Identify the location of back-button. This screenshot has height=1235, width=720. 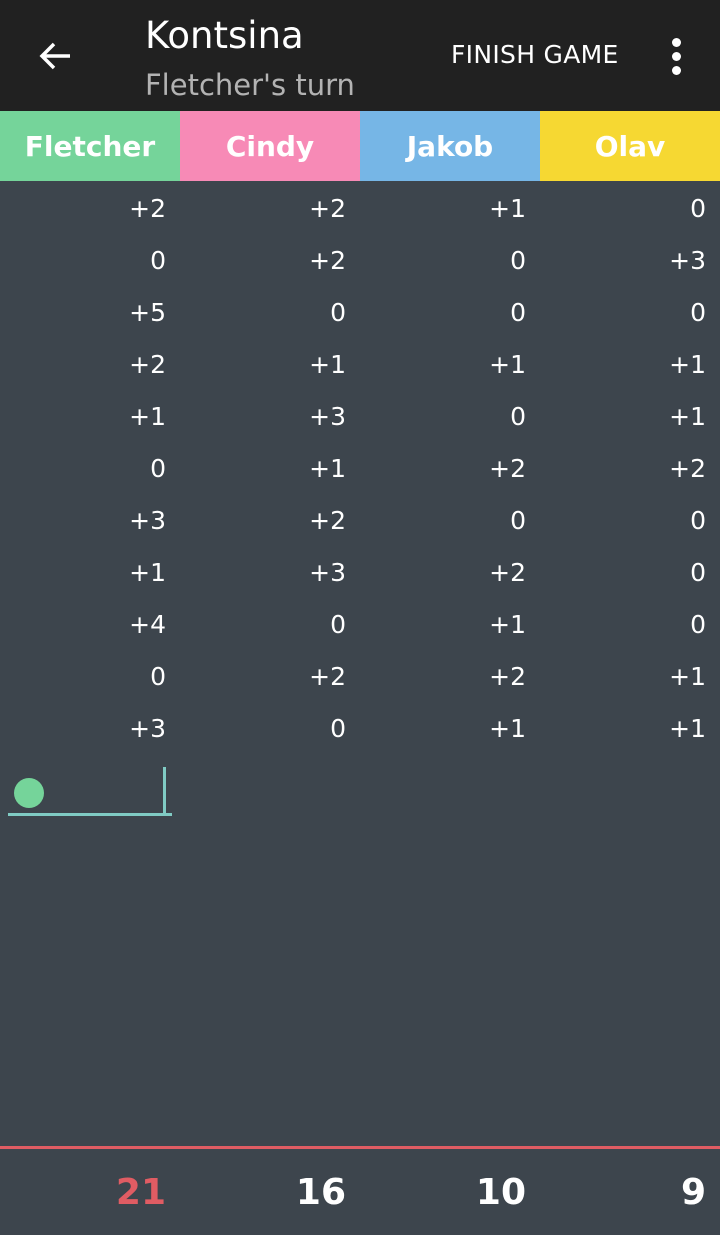
(56, 56).